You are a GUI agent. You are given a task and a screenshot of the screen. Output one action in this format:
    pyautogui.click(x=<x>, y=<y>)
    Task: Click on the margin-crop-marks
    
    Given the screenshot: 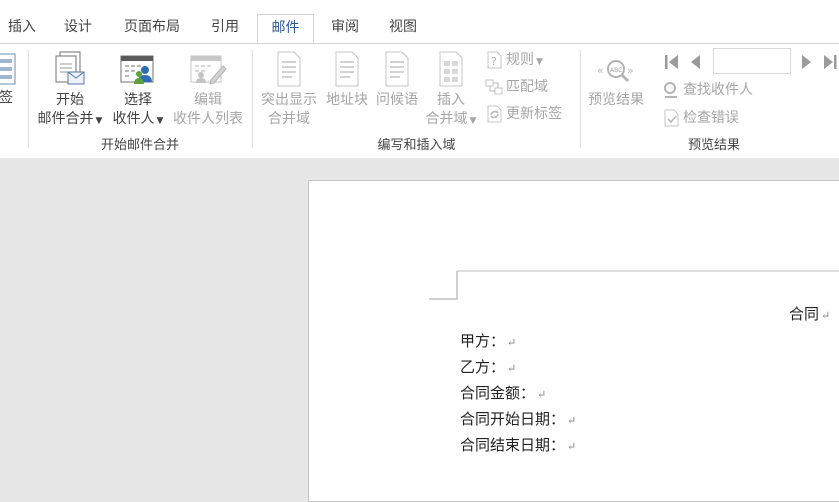 What is the action you would take?
    pyautogui.click(x=634, y=285)
    